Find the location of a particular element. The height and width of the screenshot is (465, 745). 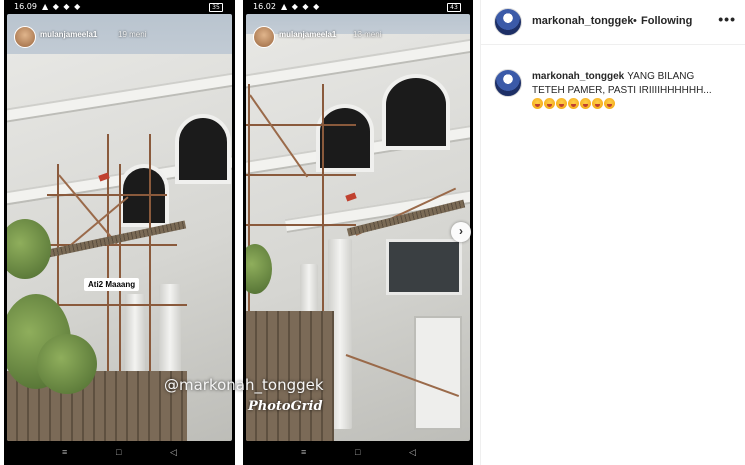

status-time: 16.09 is located at coordinates (25, 6).